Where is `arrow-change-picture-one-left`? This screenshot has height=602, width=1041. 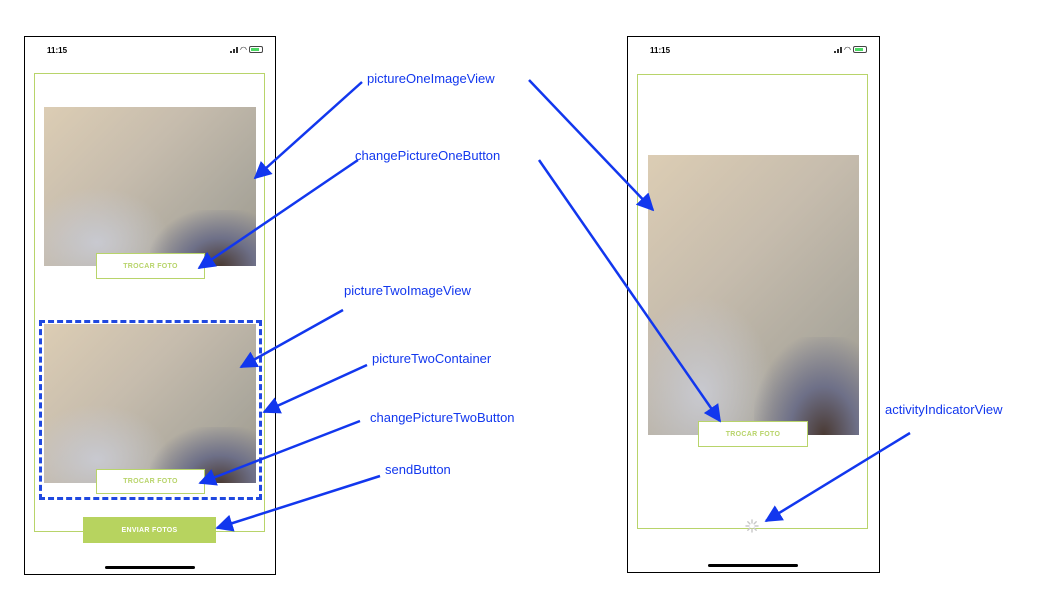 arrow-change-picture-one-left is located at coordinates (278, 214).